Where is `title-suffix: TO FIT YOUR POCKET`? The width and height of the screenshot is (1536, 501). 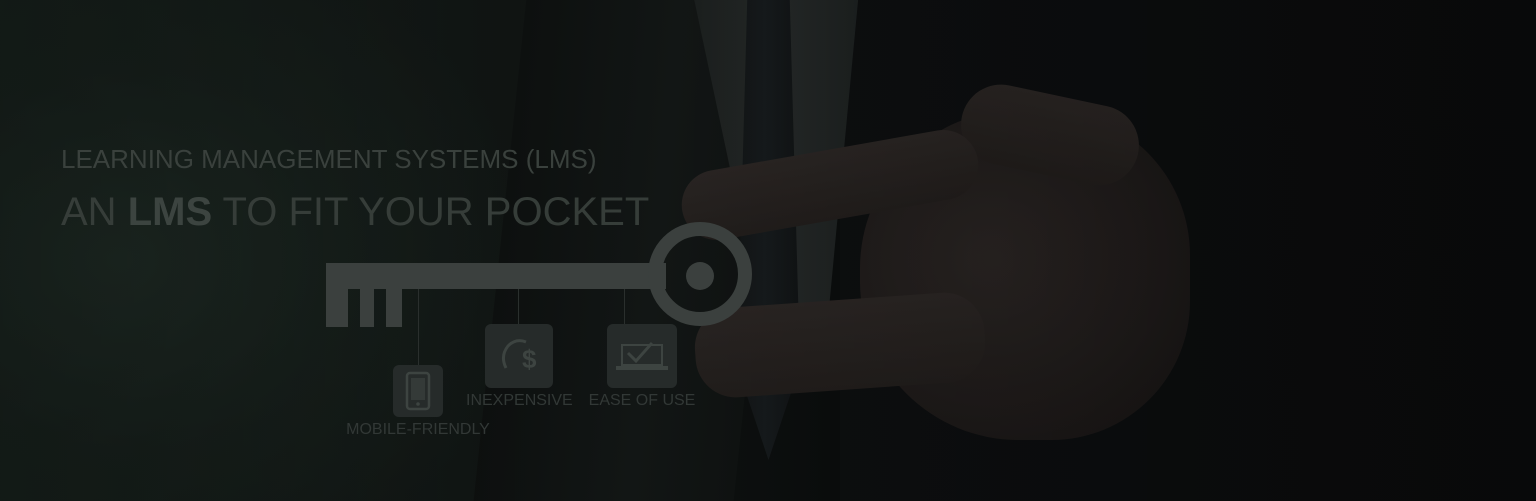
title-suffix: TO FIT YOUR POCKET is located at coordinates (431, 212).